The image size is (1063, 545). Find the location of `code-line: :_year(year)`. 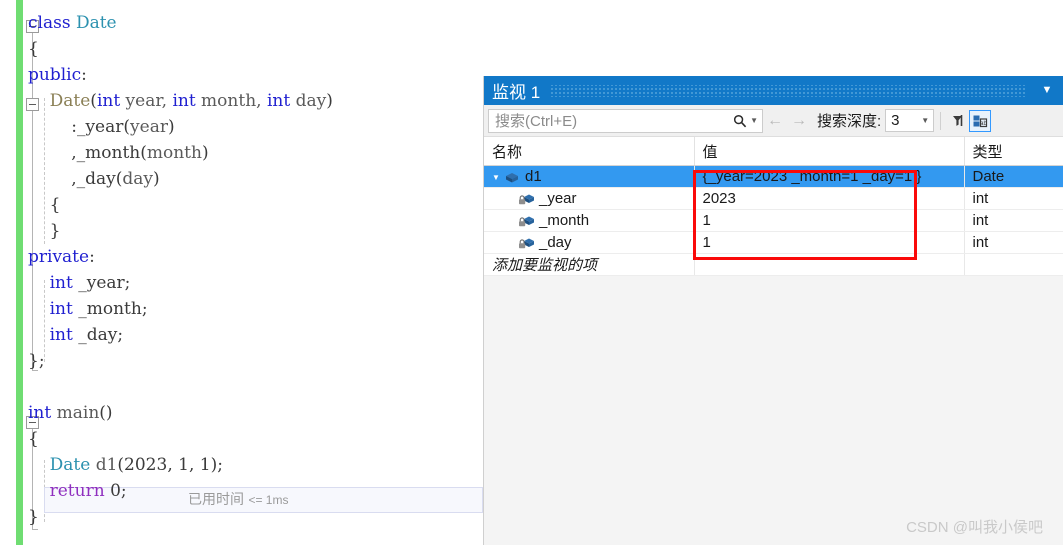

code-line: :_year(year) is located at coordinates (255, 127).